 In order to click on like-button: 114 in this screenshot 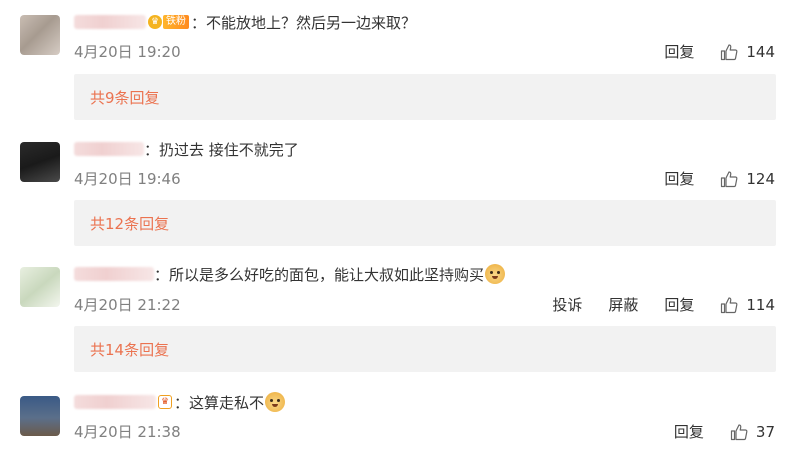, I will do `click(747, 305)`.